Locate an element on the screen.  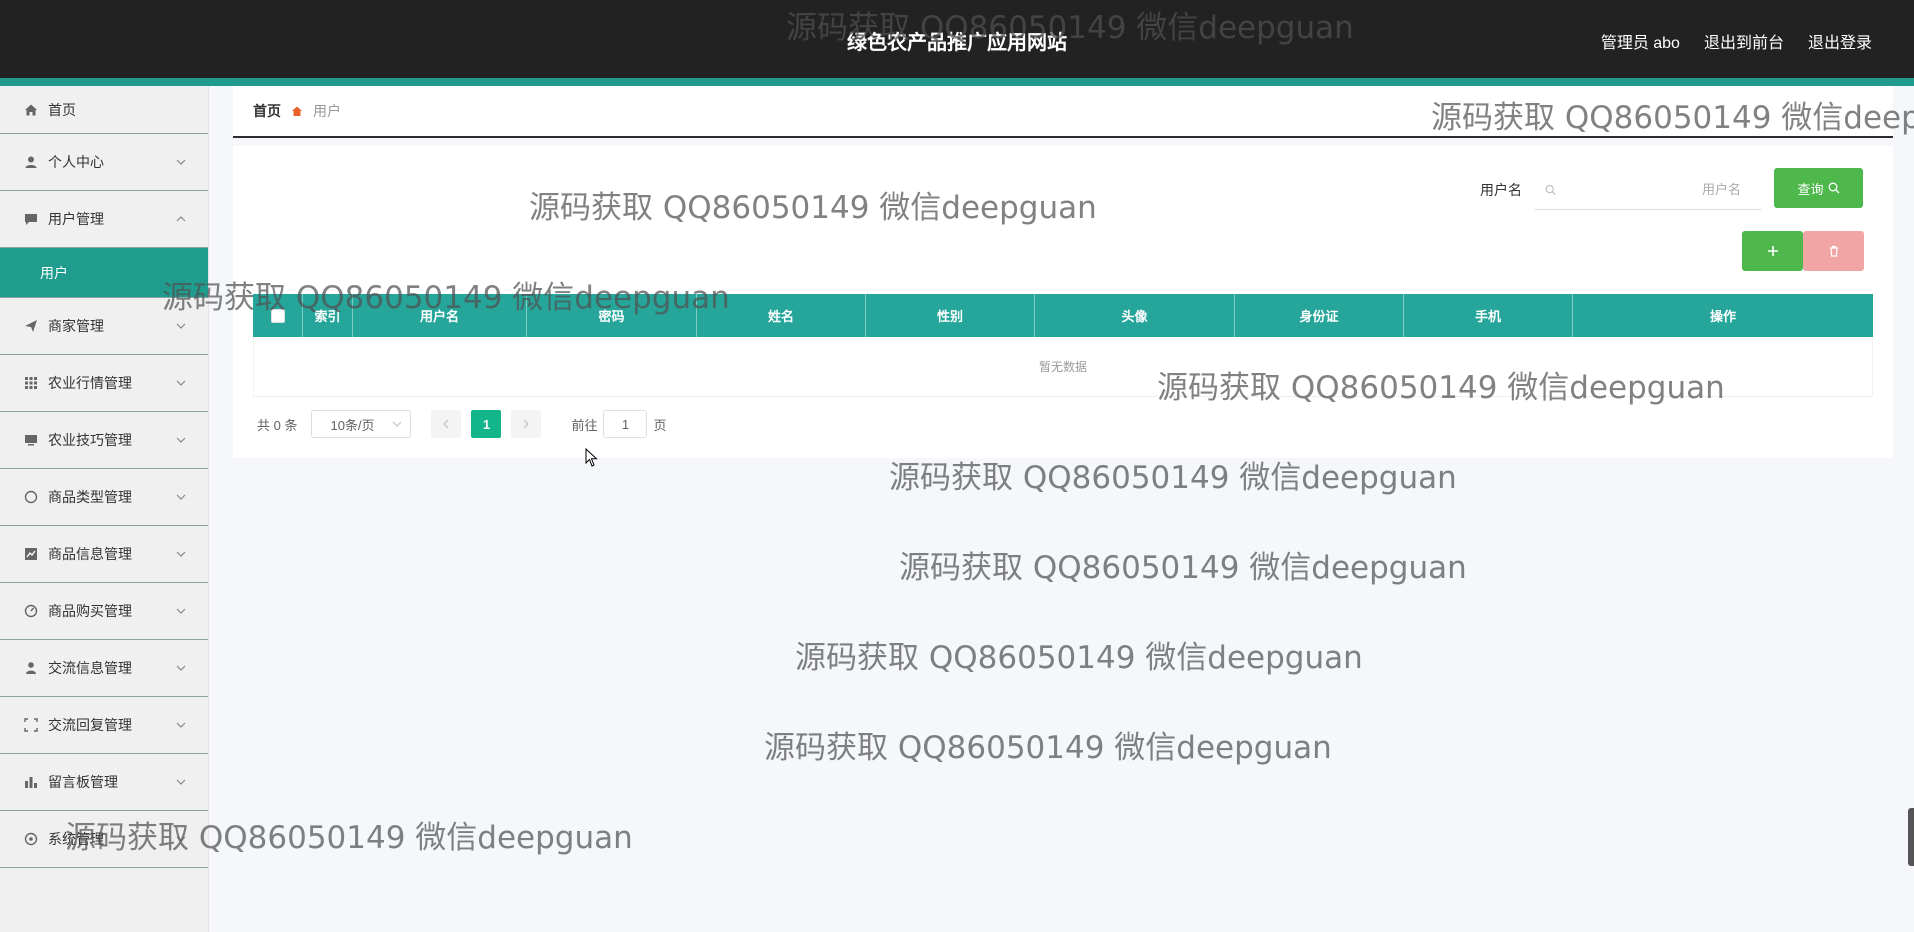
sidebar-item-label: 系统管理 is located at coordinates (76, 839).